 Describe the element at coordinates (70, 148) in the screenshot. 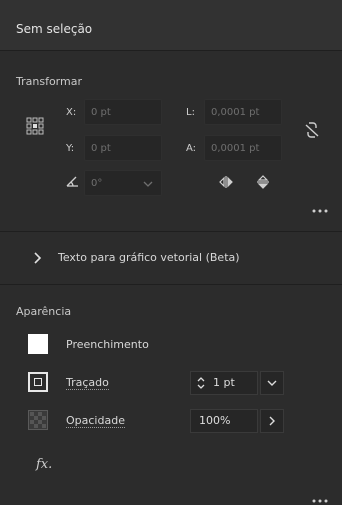

I see `y-label: Y:` at that location.